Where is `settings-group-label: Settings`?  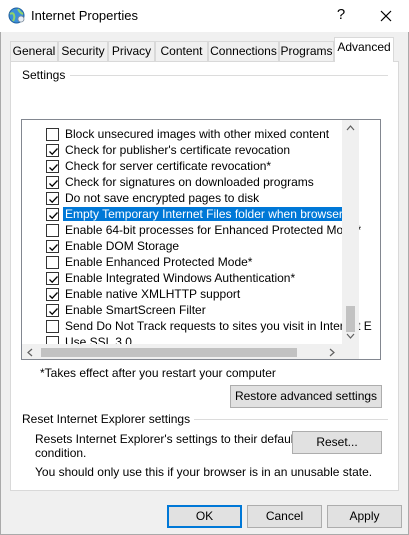 settings-group-label: Settings is located at coordinates (45, 75).